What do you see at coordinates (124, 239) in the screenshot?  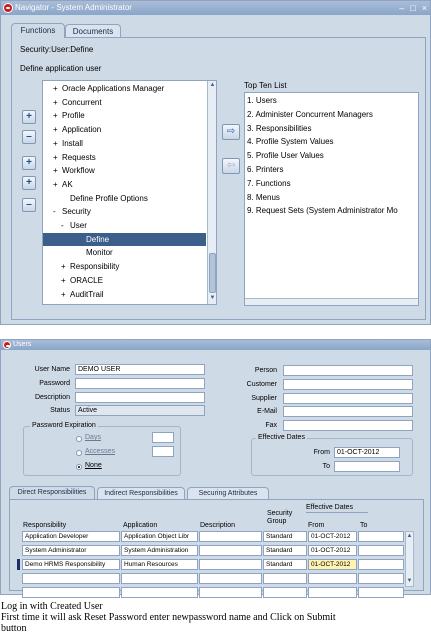 I see `tree-item: Define` at bounding box center [124, 239].